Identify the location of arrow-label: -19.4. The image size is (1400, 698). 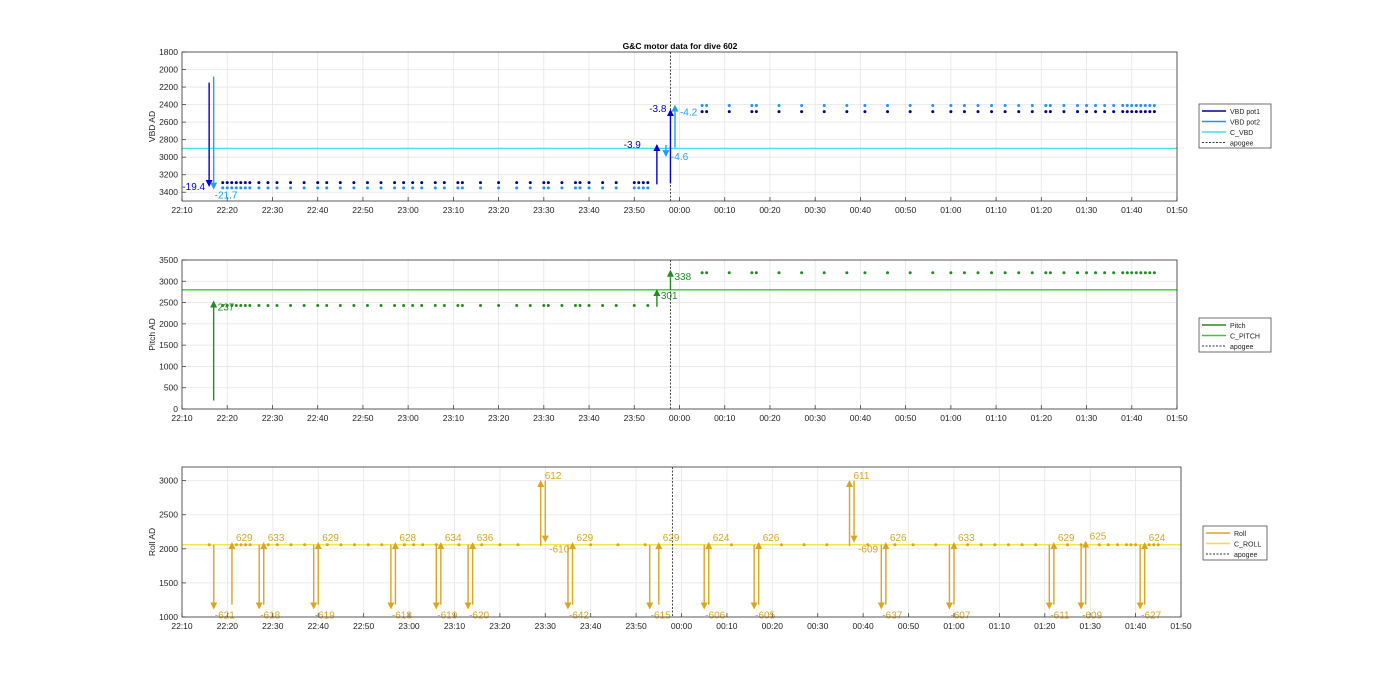
(193, 187).